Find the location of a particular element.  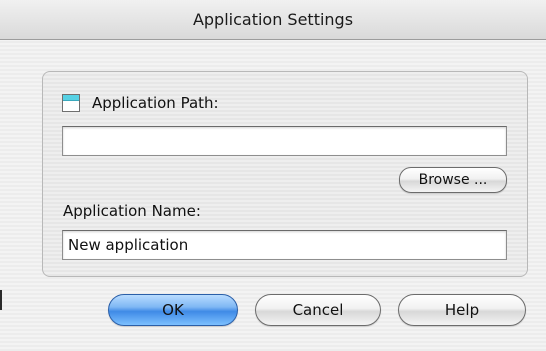

application-path-label: Application Path: is located at coordinates (155, 103).